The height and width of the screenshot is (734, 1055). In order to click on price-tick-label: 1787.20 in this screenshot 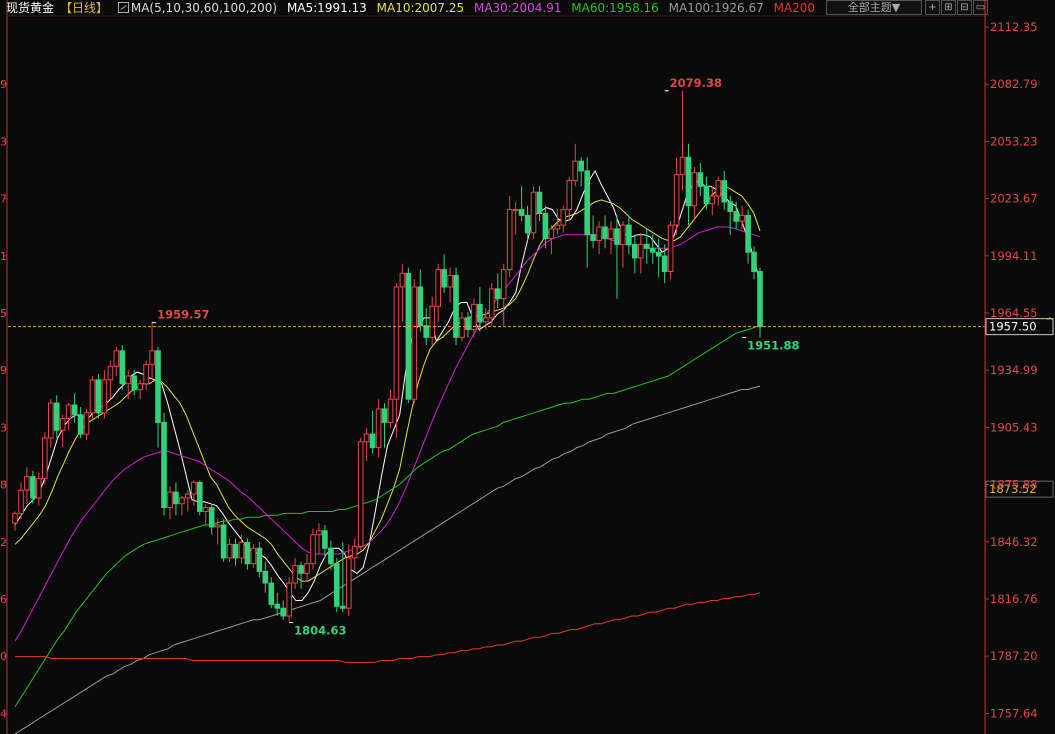, I will do `click(1014, 656)`.